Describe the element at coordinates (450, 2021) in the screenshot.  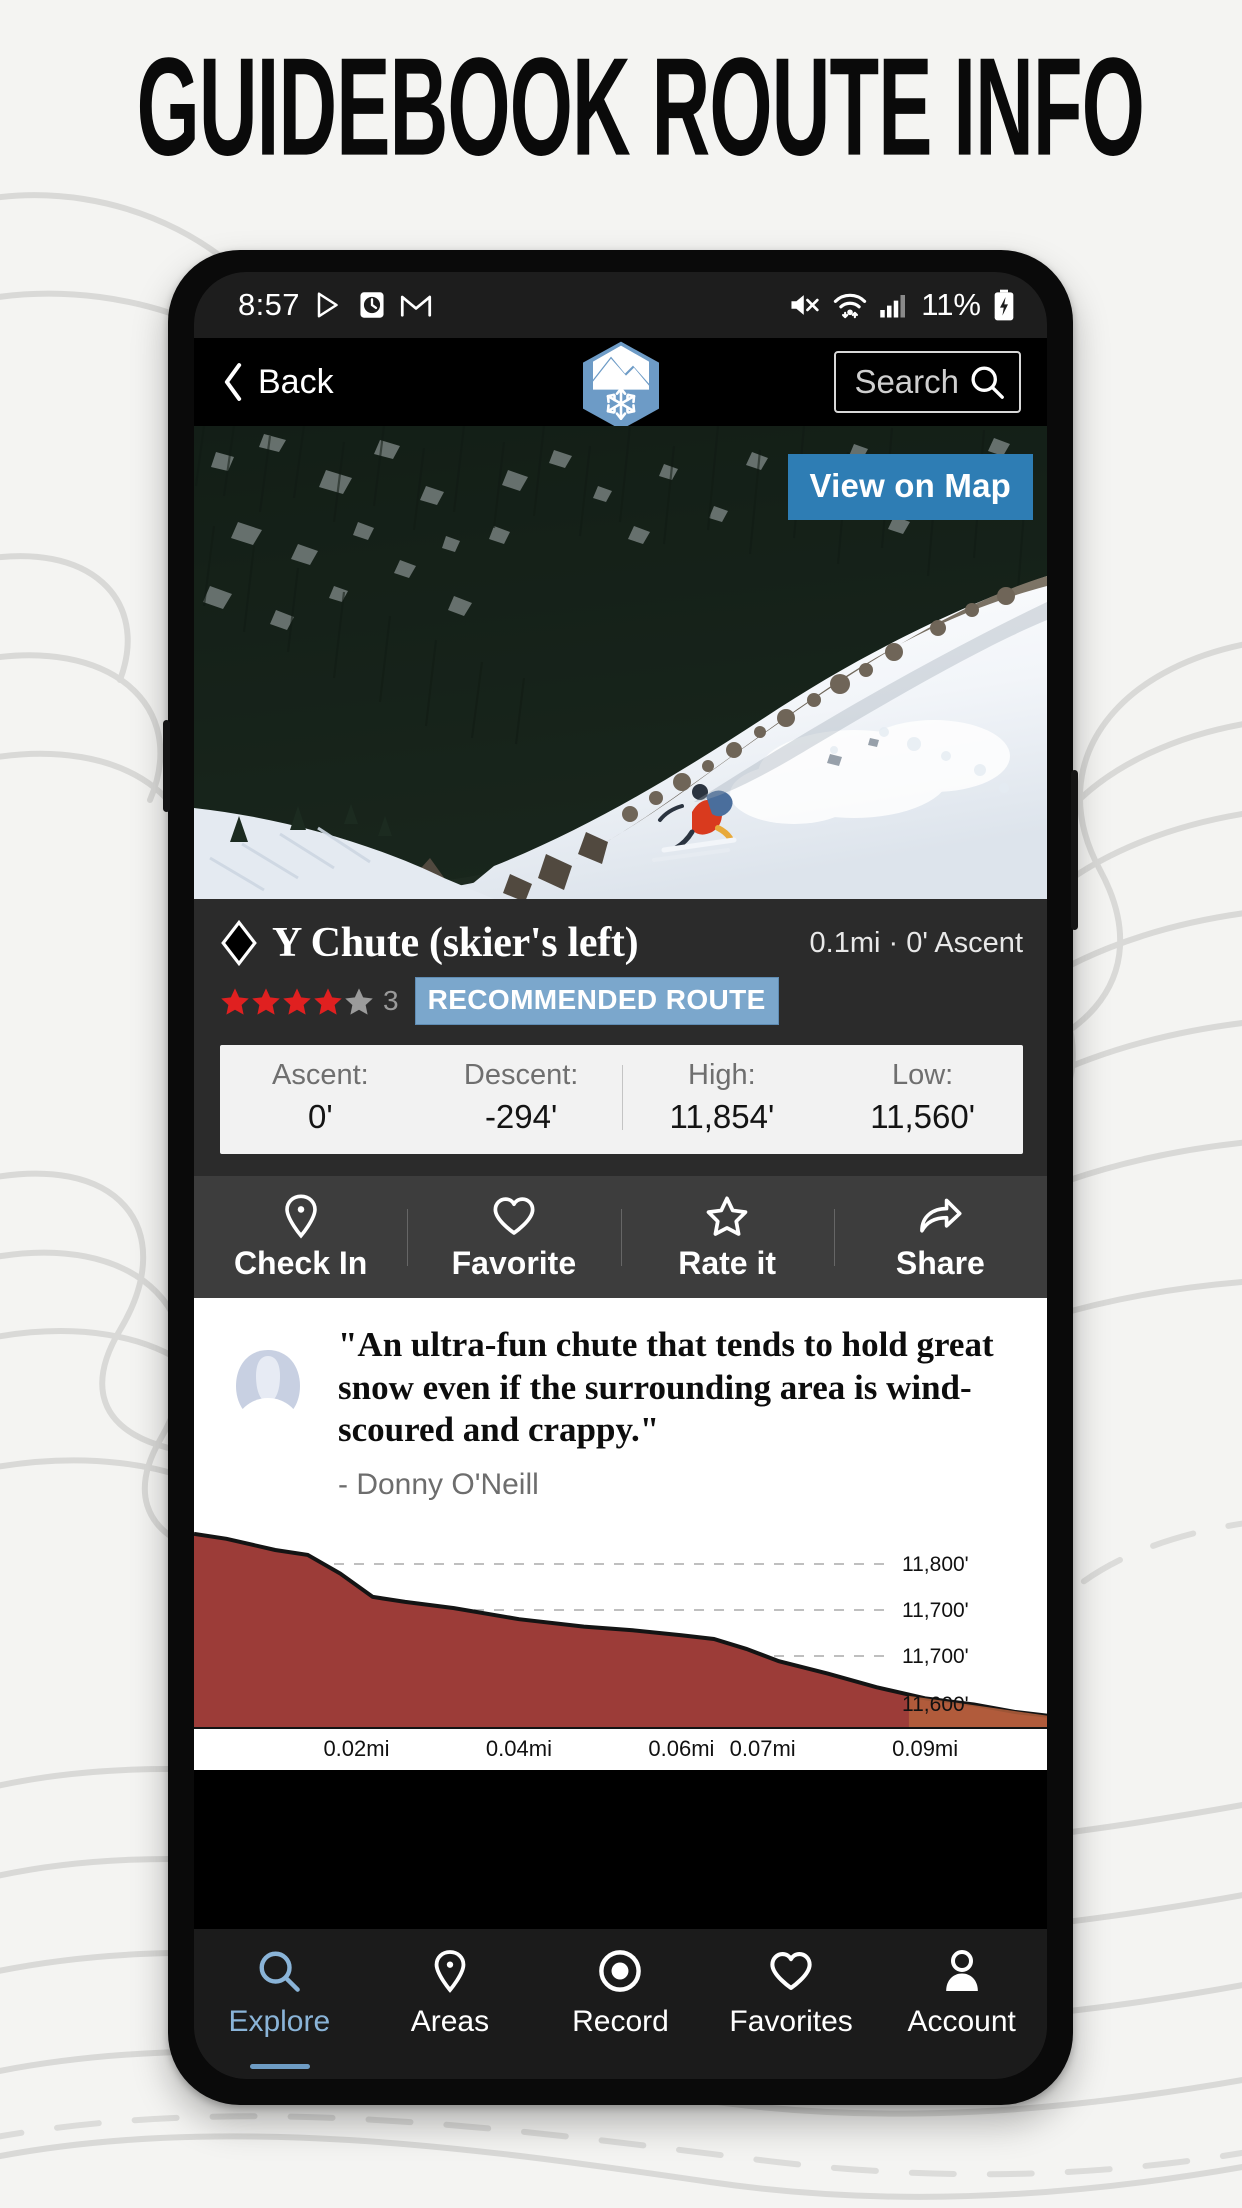
I see `nav-label: Areas` at that location.